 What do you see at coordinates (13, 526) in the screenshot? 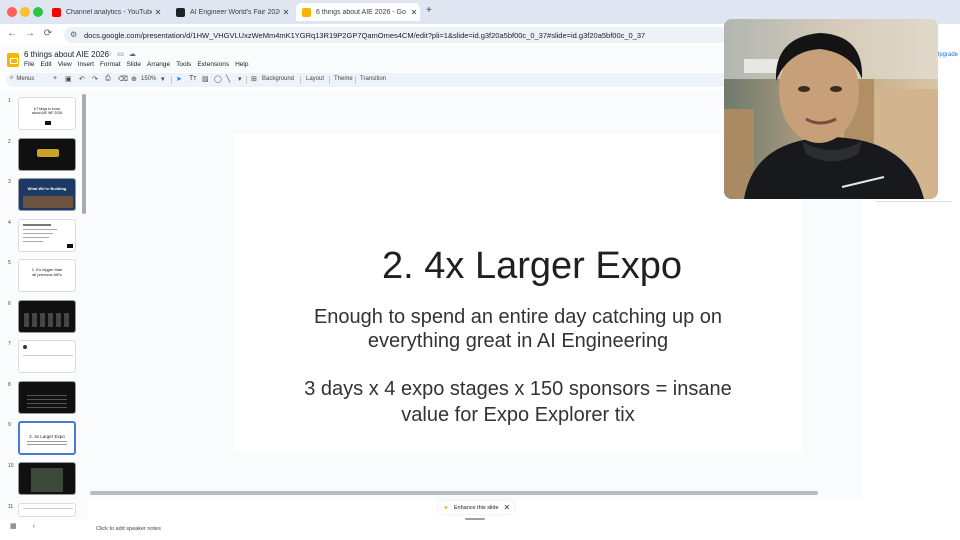
I see `grid-view-icon: ▦` at bounding box center [13, 526].